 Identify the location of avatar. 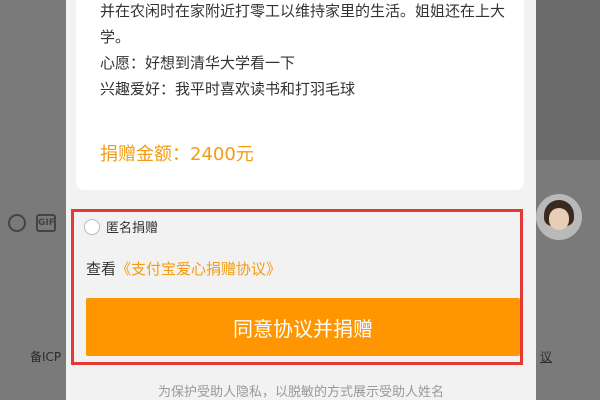
(559, 217).